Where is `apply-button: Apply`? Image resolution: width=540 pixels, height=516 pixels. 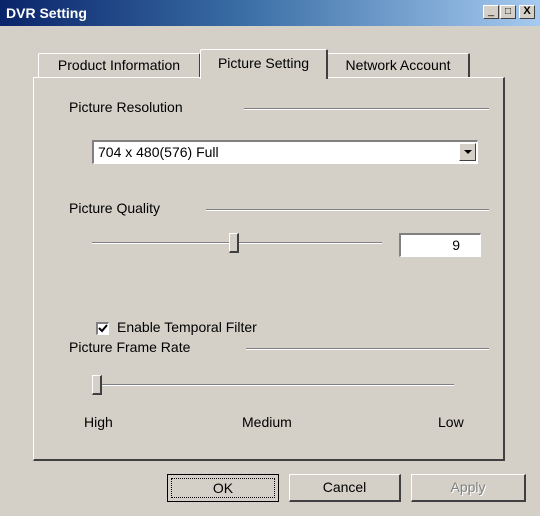 apply-button: Apply is located at coordinates (468, 488).